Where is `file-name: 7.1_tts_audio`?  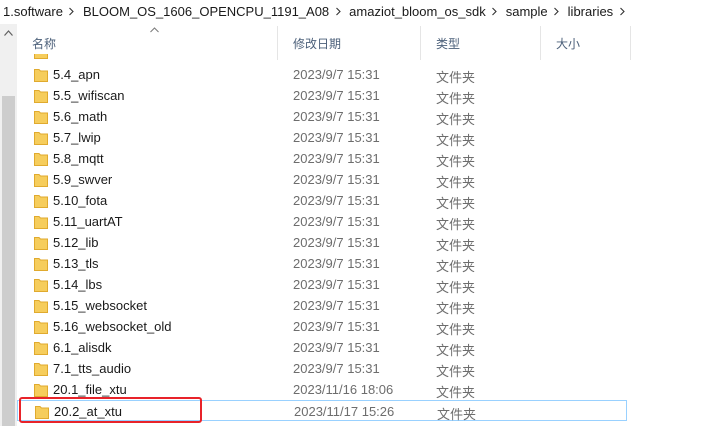 file-name: 7.1_tts_audio is located at coordinates (92, 368).